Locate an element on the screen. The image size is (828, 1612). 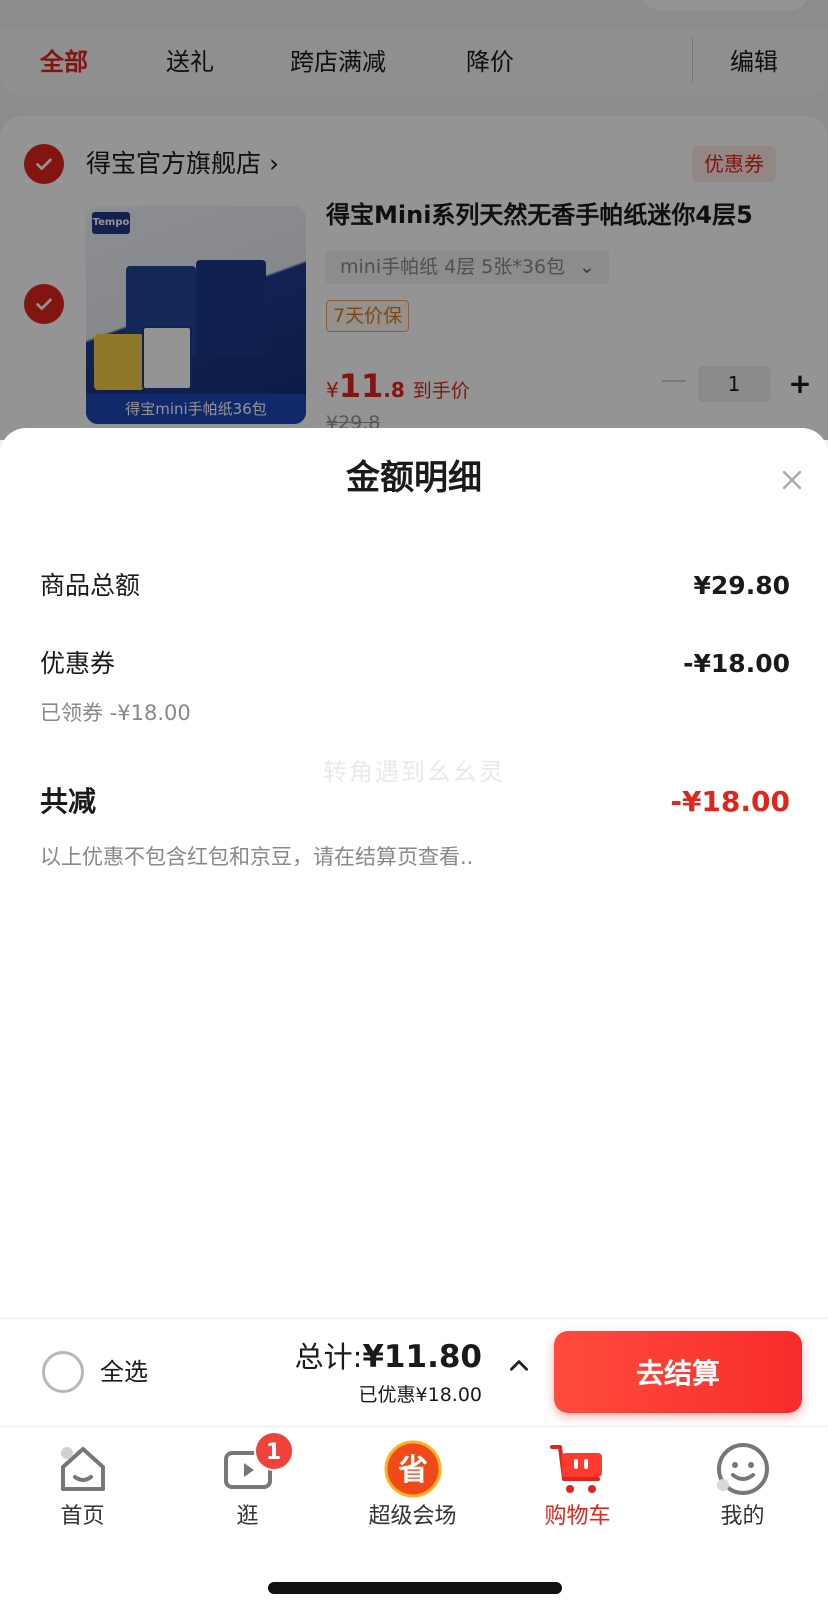
total-prefix: 总计: is located at coordinates (328, 1357).